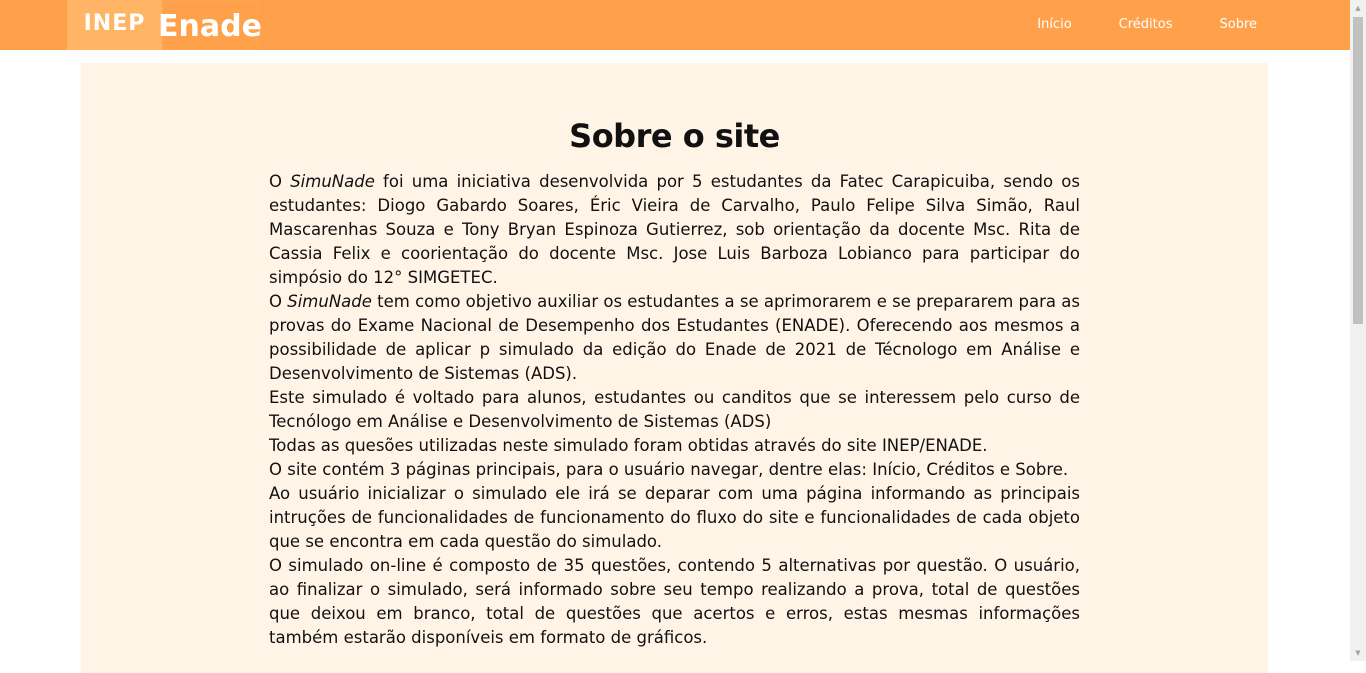 This screenshot has width=1366, height=673. What do you see at coordinates (329, 301) in the screenshot?
I see `simunade-brand-2: SimuNade` at bounding box center [329, 301].